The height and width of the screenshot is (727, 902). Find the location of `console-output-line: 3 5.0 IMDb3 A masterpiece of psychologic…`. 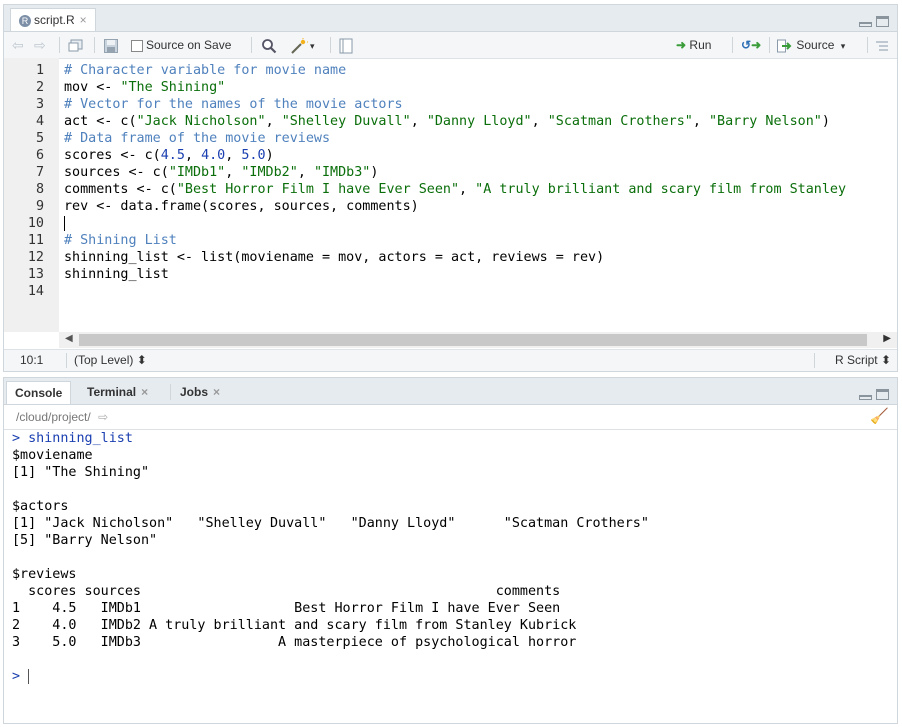

console-output-line: 3 5.0 IMDb3 A masterpiece of psychologic… is located at coordinates (294, 642).